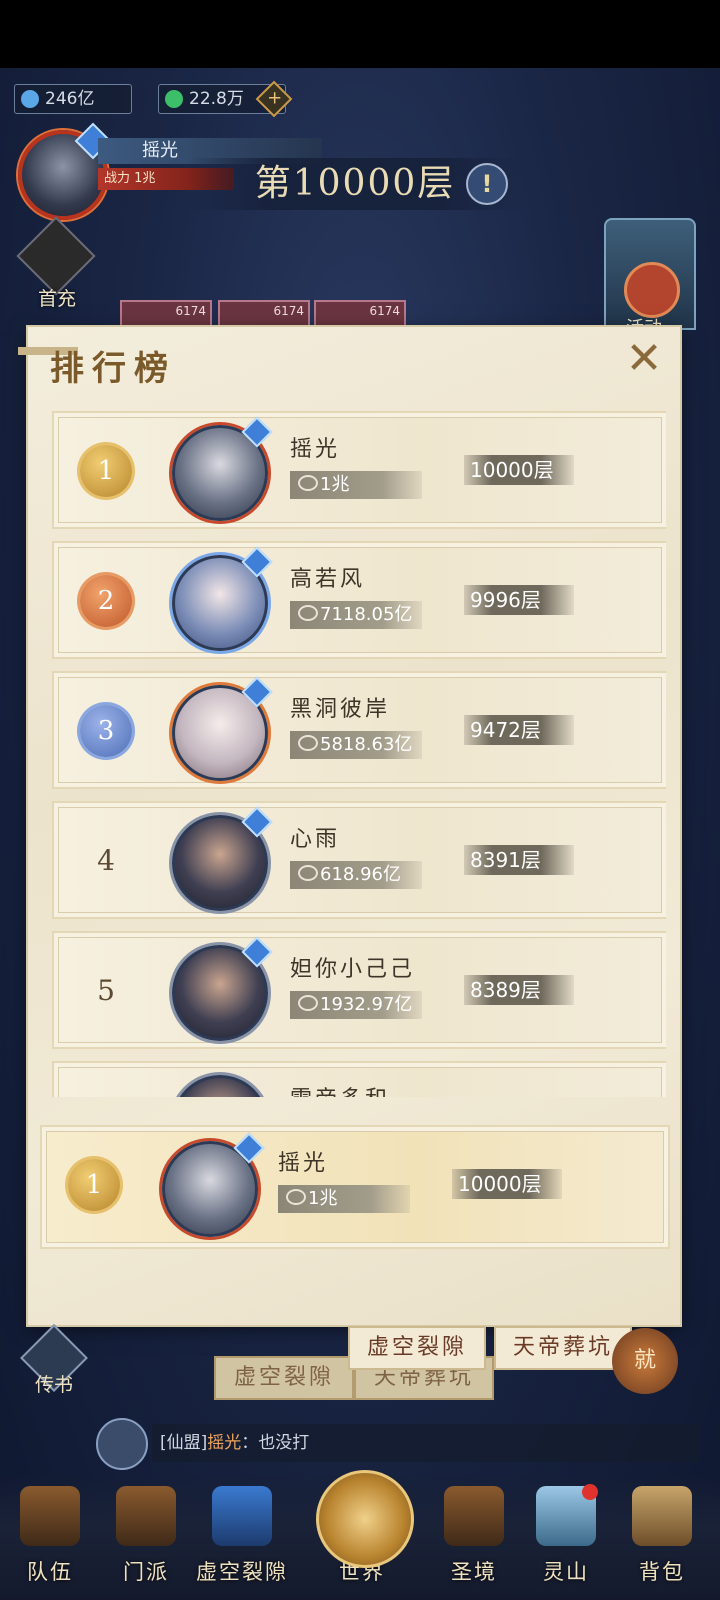 The width and height of the screenshot is (720, 1600). What do you see at coordinates (146, 1516) in the screenshot?
I see `sect-icon` at bounding box center [146, 1516].